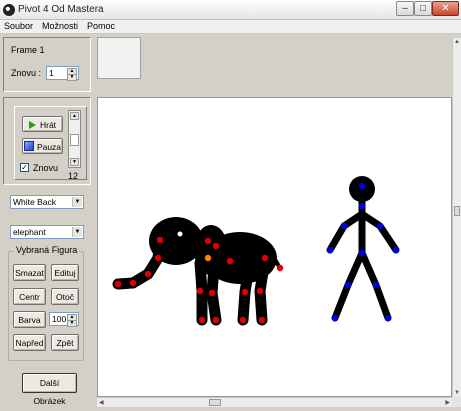 The image size is (461, 411). What do you see at coordinates (447, 402) in the screenshot?
I see `scroll-right-icon: ▶` at bounding box center [447, 402].